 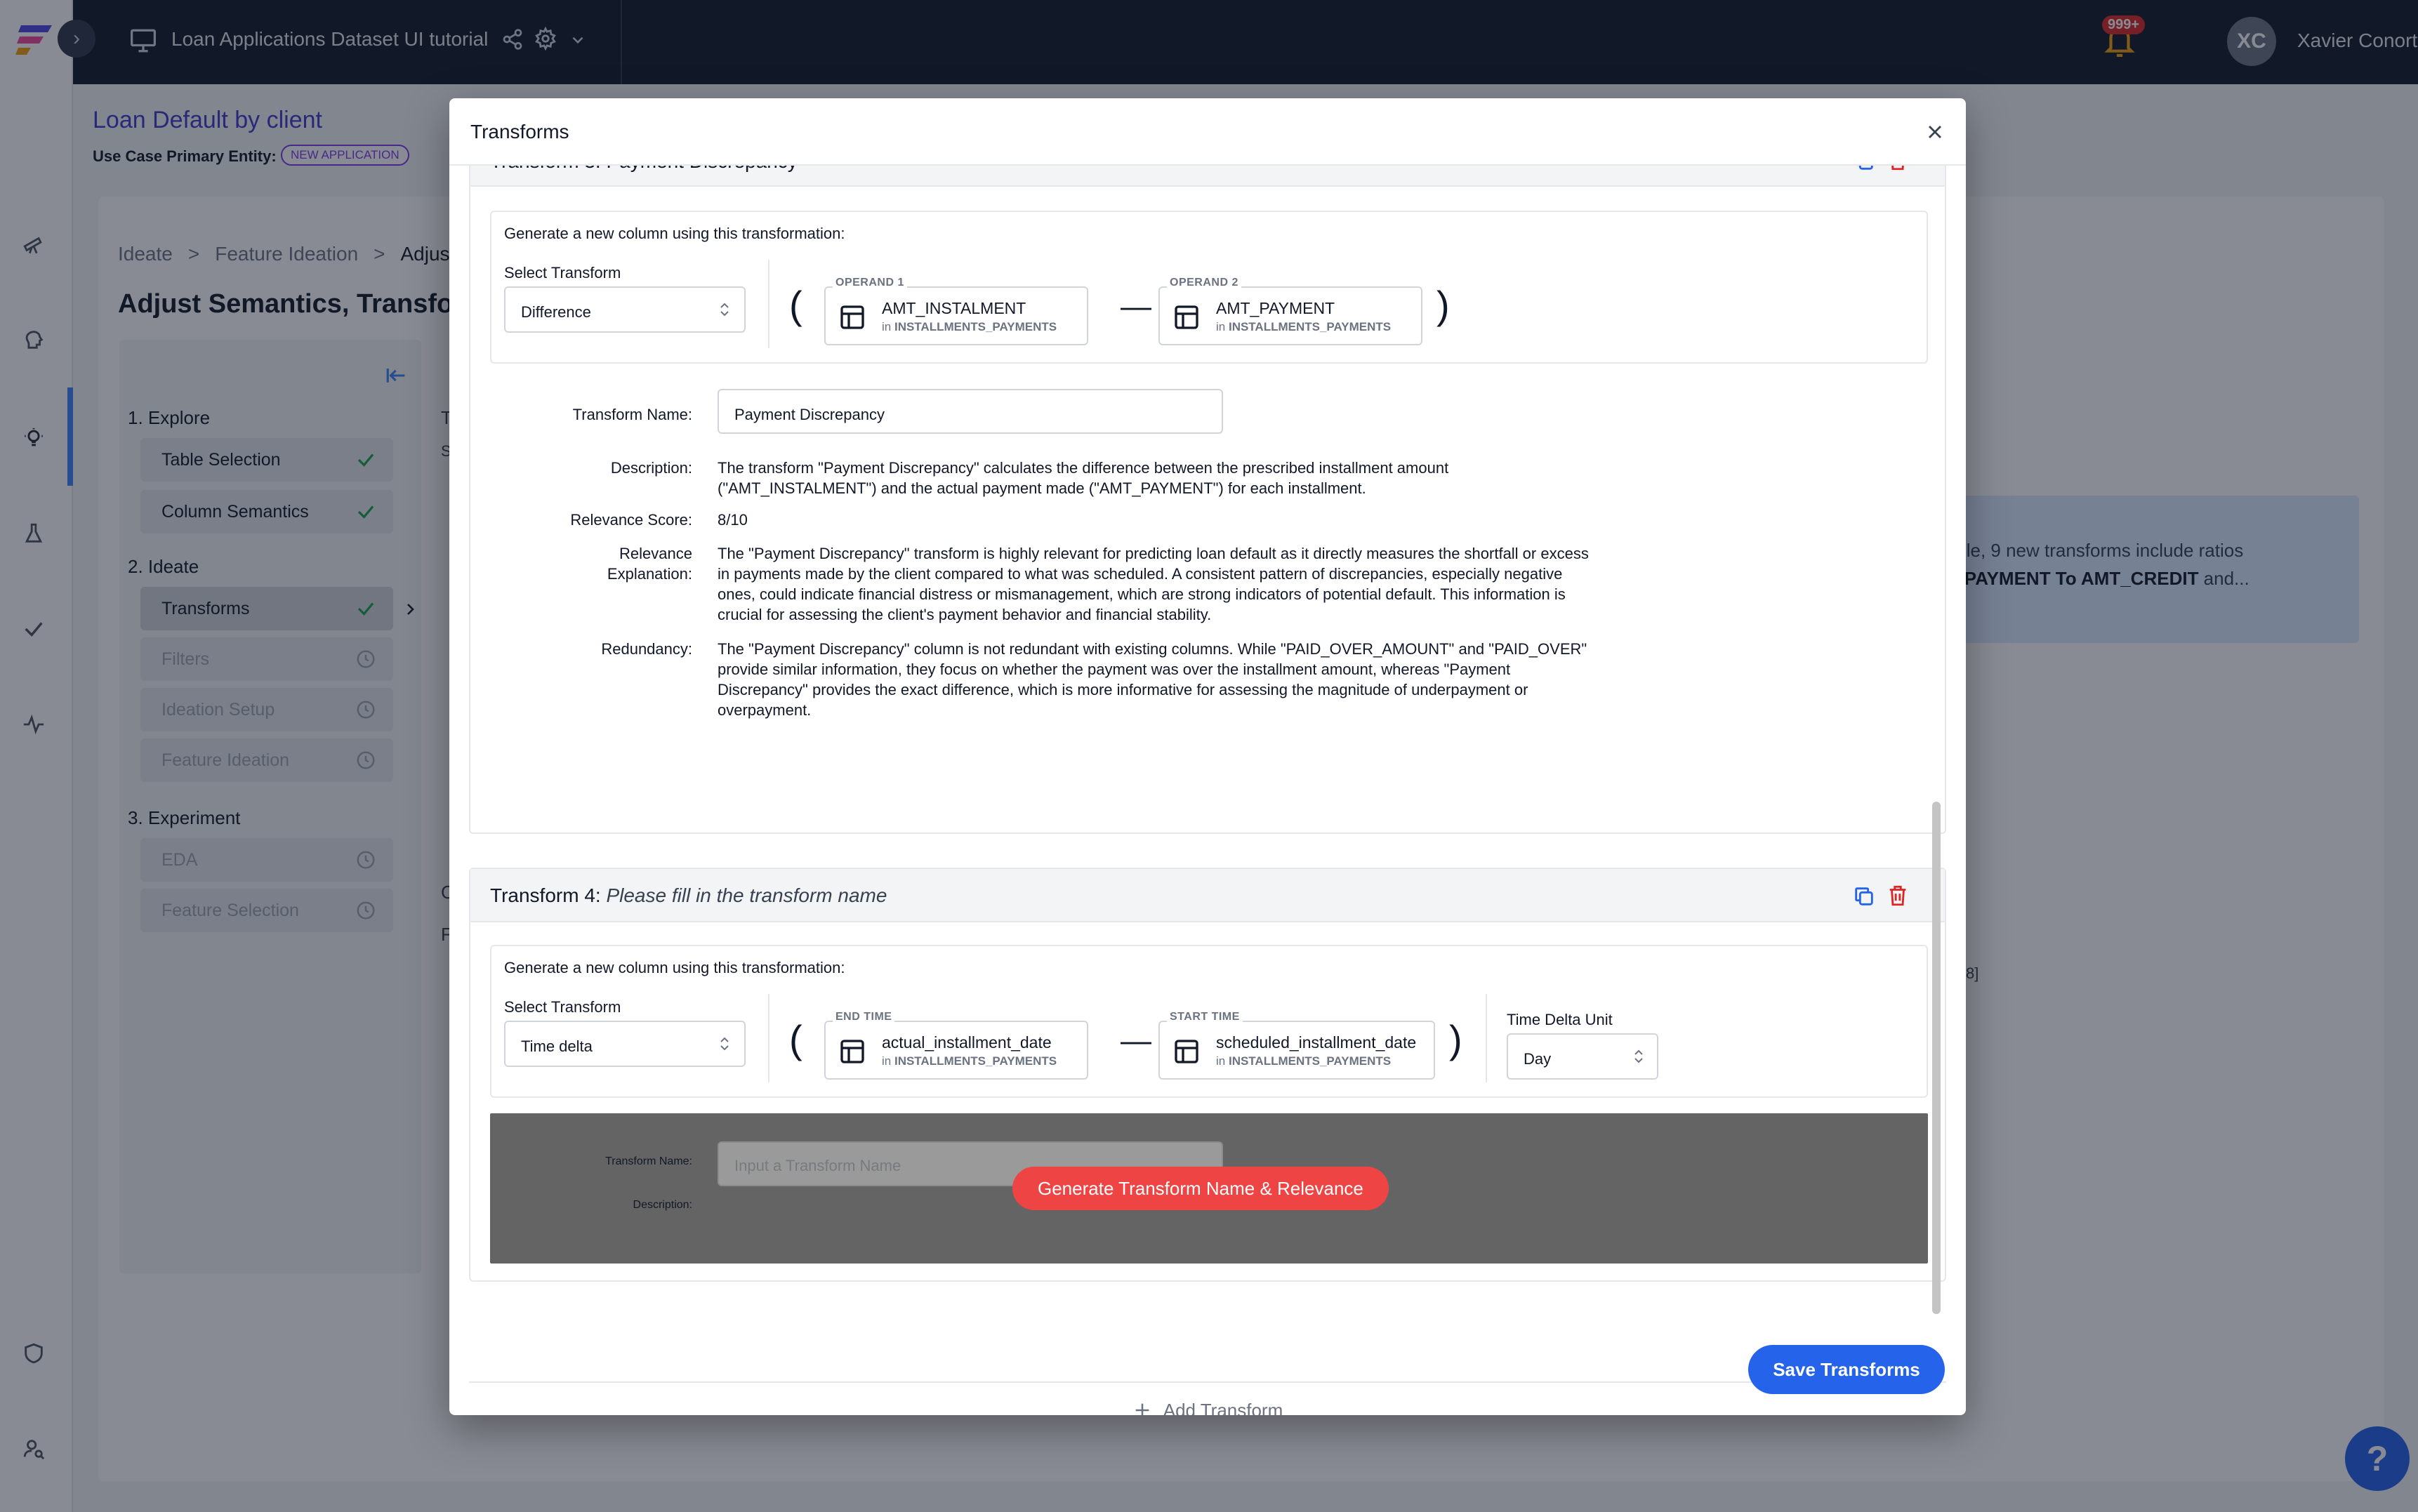 What do you see at coordinates (649, 564) in the screenshot?
I see `relevance-explanation-label: Relevance Explanation:` at bounding box center [649, 564].